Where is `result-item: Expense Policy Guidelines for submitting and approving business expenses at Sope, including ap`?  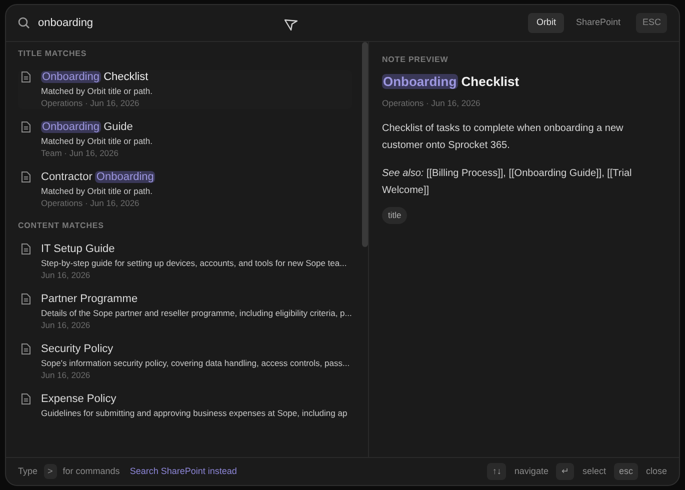
result-item: Expense Policy Guidelines for submitting and approving business expenses at Sope, including ap is located at coordinates (185, 405).